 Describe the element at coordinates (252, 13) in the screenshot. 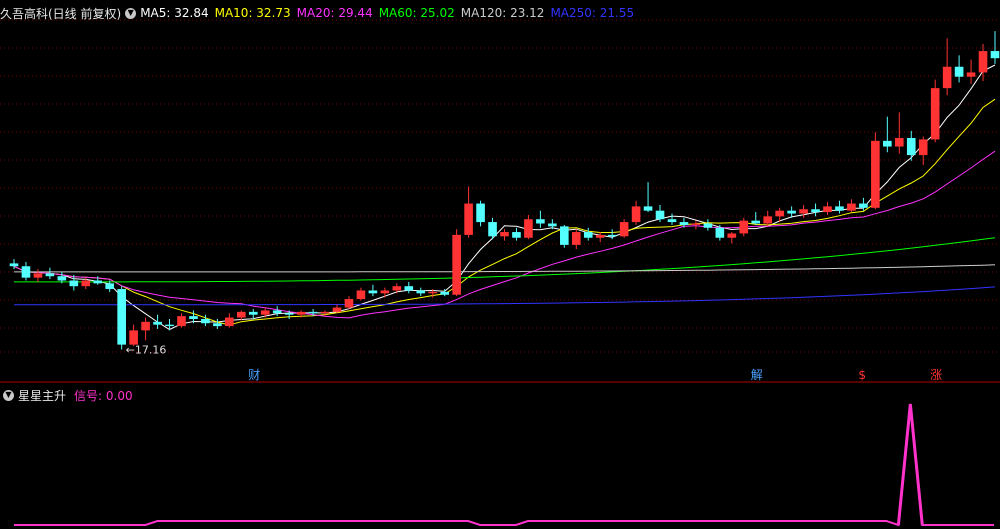

I see `ma10-label: MA10: 32.73` at that location.